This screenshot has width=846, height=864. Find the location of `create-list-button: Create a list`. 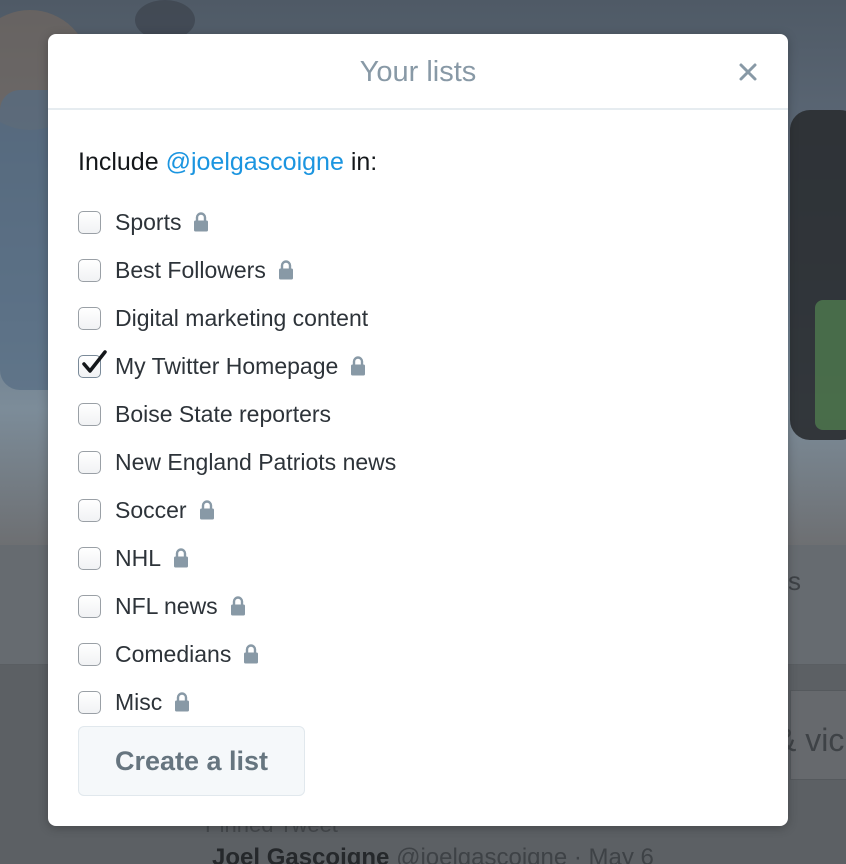

create-list-button: Create a list is located at coordinates (191, 761).